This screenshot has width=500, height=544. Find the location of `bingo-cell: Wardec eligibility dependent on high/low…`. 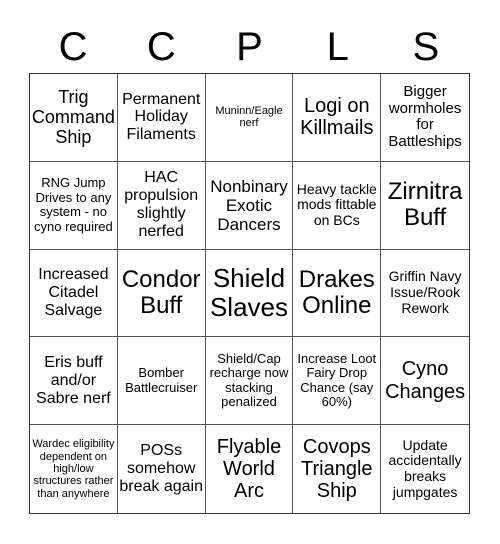

bingo-cell: Wardec eligibility dependent on high/low… is located at coordinates (74, 469).